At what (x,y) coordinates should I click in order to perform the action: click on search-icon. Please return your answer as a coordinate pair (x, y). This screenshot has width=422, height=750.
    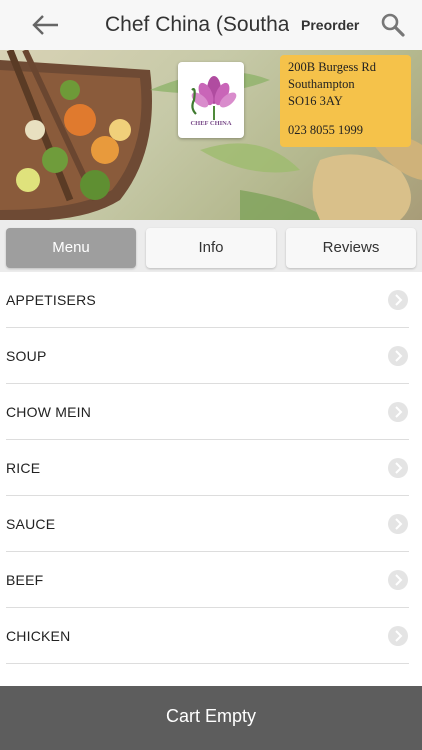
    Looking at the image, I should click on (393, 25).